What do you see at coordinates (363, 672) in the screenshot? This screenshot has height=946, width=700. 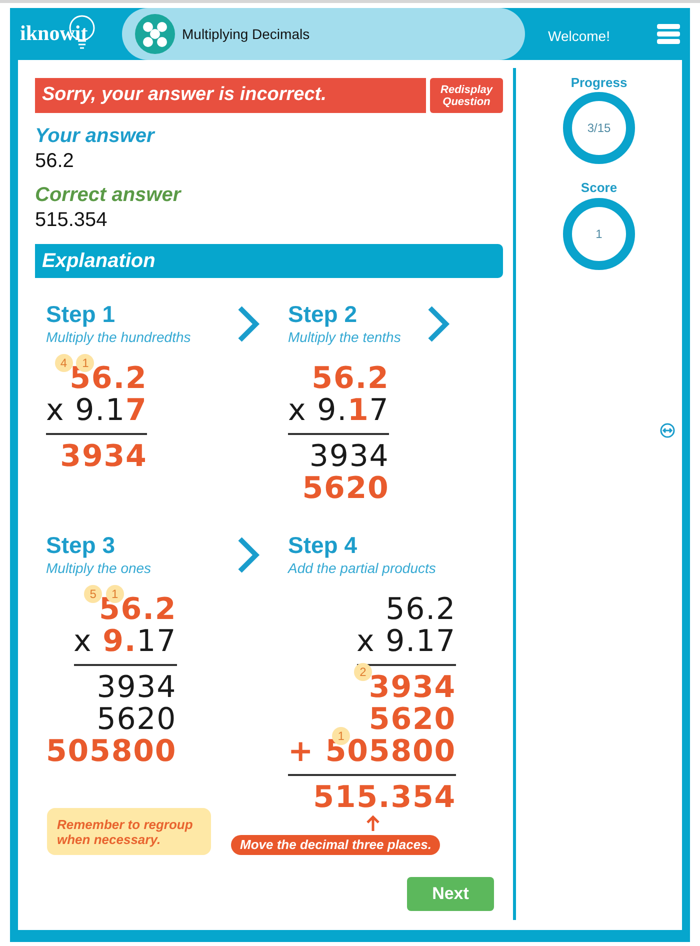 I see `carry-digit: 2` at bounding box center [363, 672].